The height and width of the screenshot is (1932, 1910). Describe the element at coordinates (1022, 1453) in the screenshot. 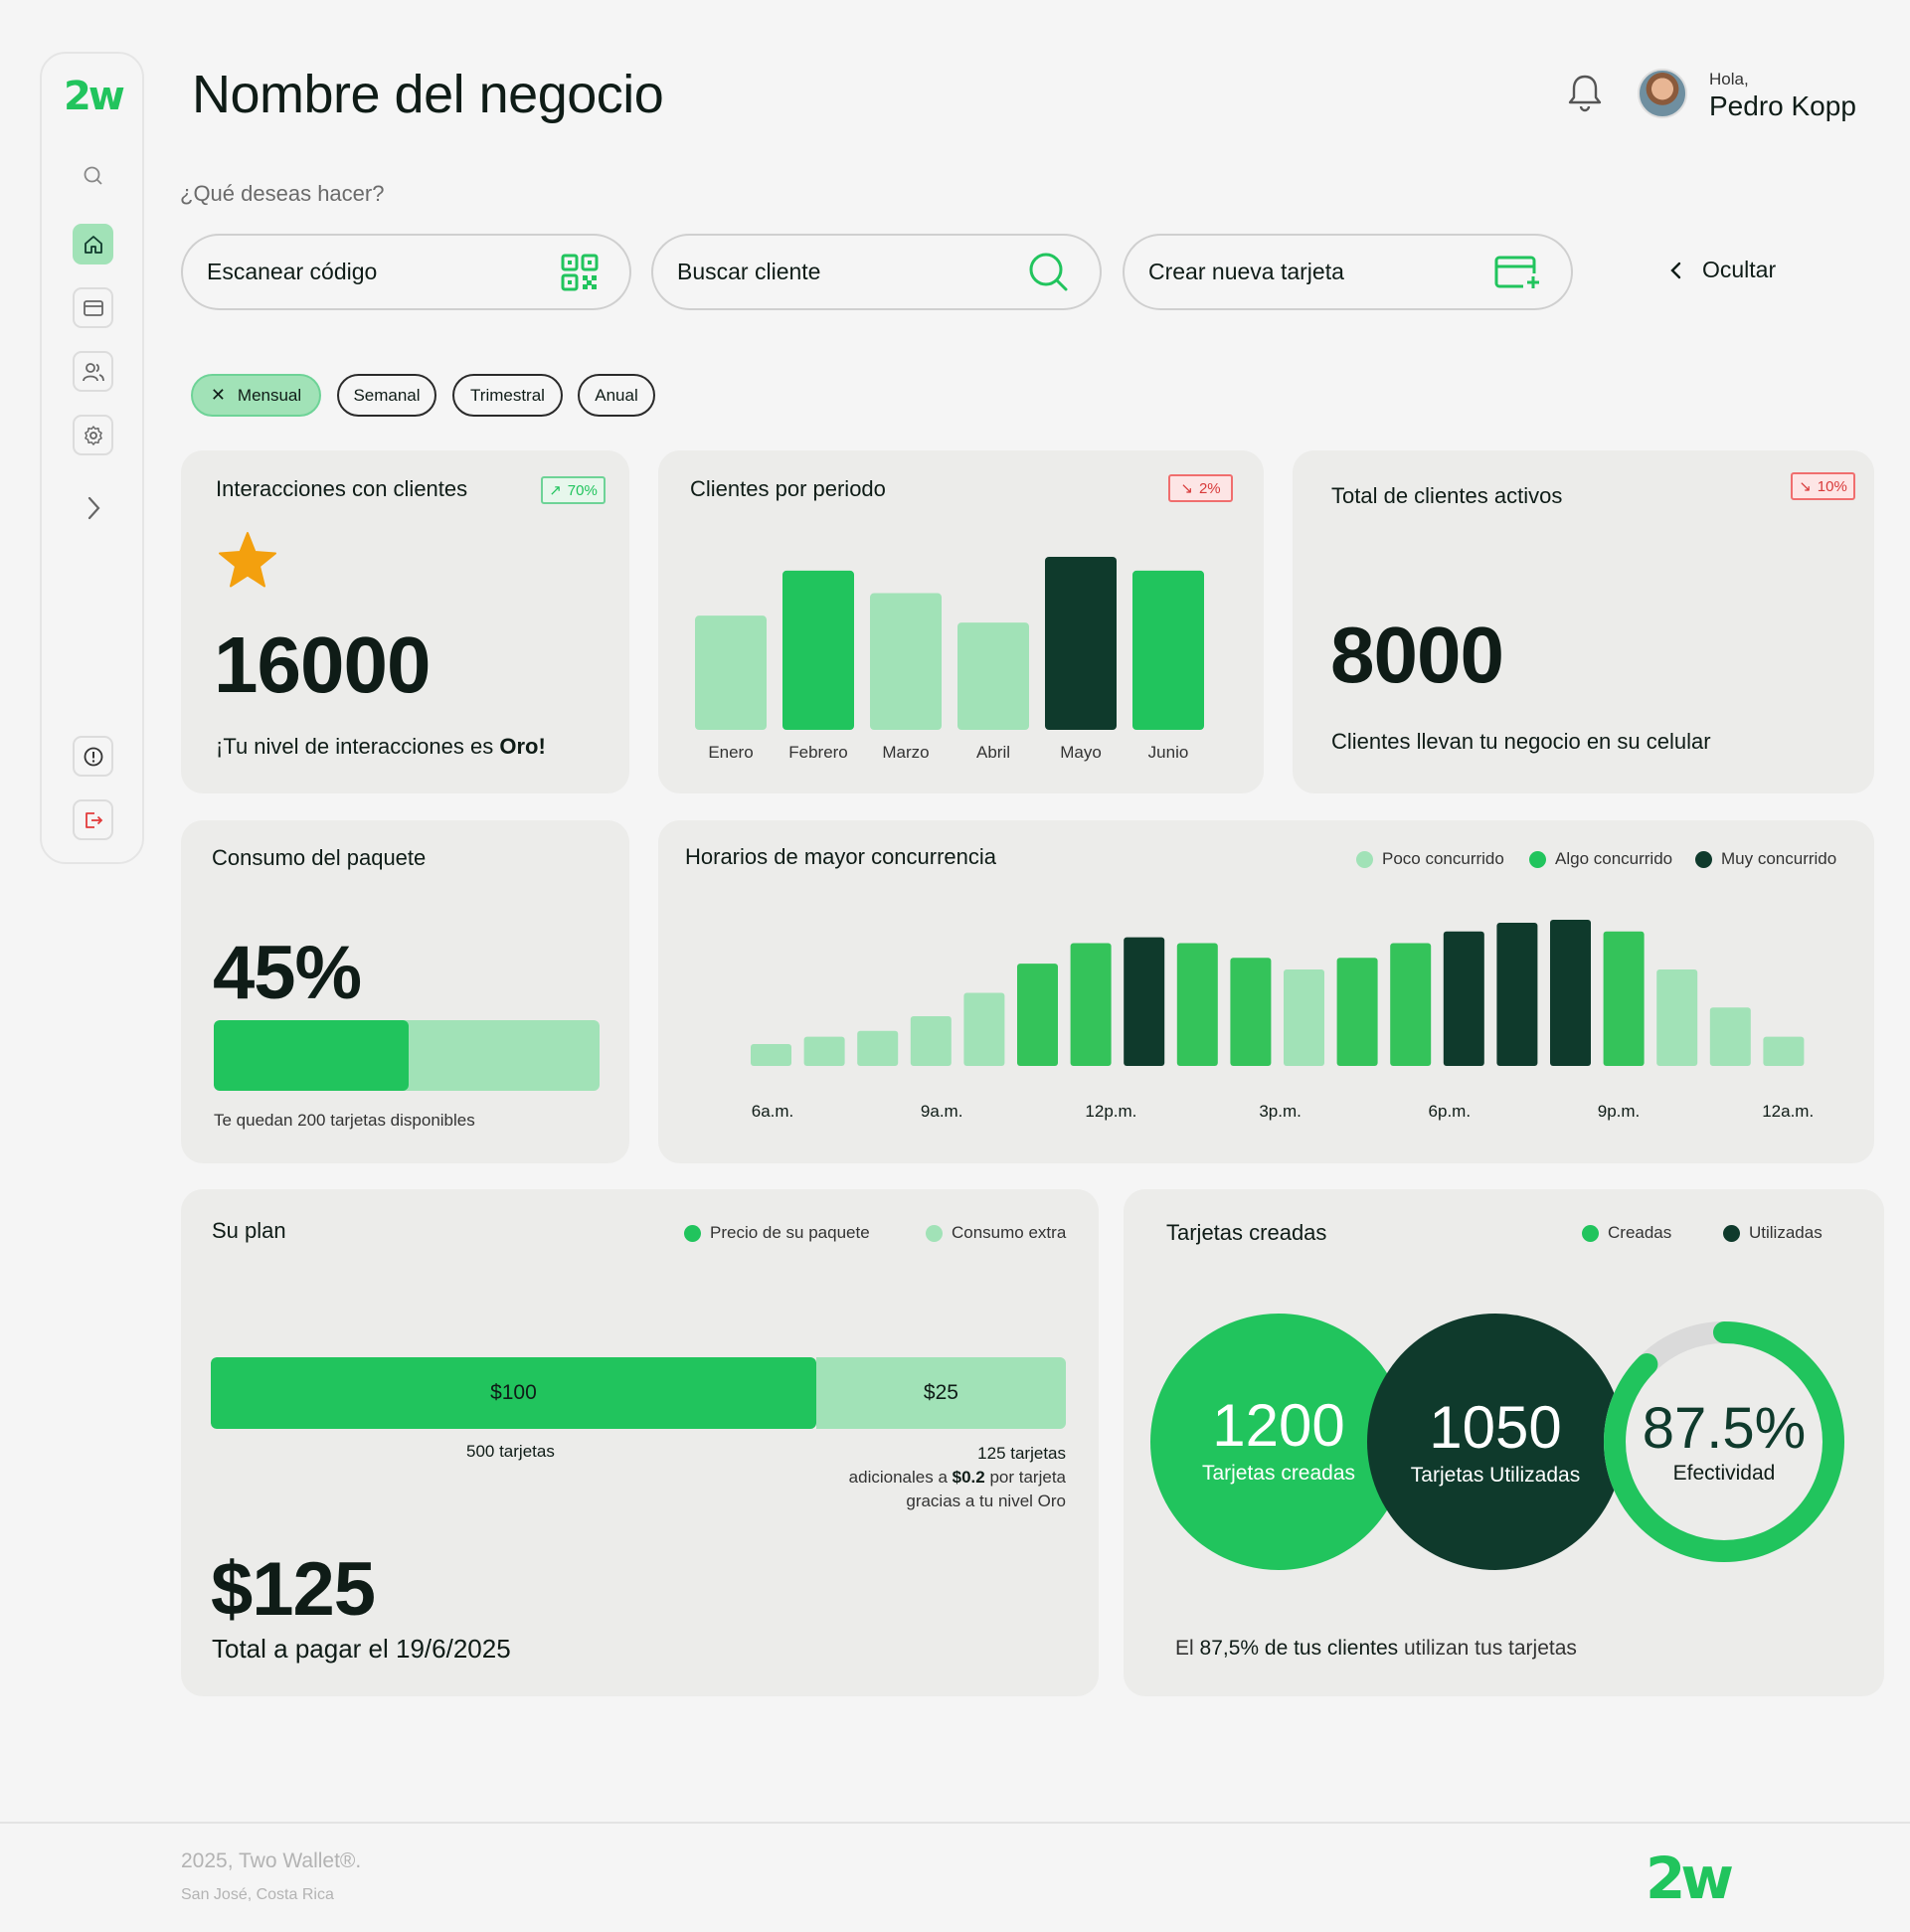

I see `plan-extra-note-line1: 125 tarjetas` at that location.